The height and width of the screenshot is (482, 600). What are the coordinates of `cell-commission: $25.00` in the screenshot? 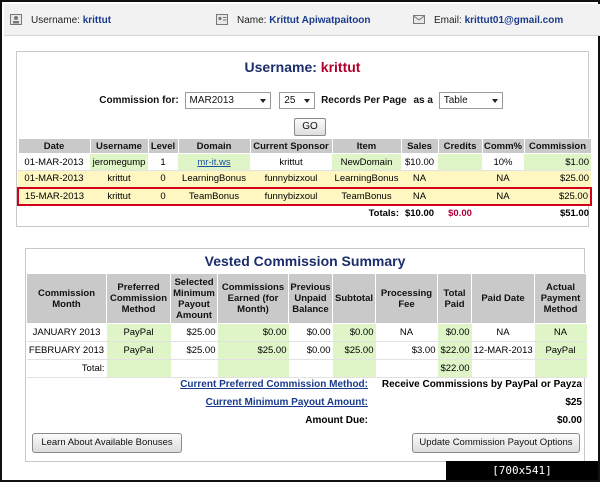 It's located at (557, 179).